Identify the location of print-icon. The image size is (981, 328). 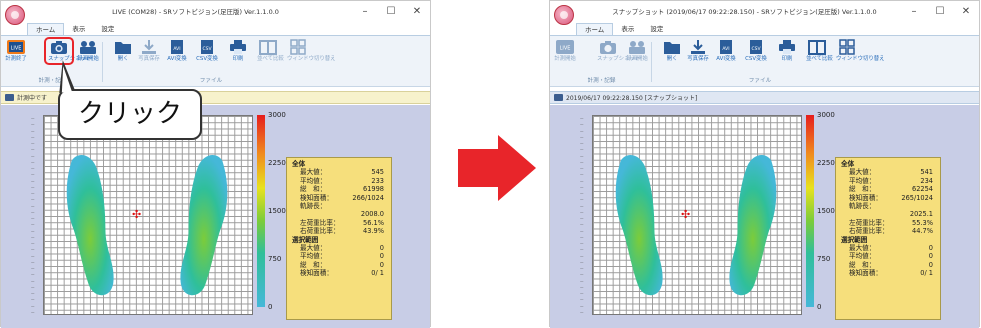
(238, 47).